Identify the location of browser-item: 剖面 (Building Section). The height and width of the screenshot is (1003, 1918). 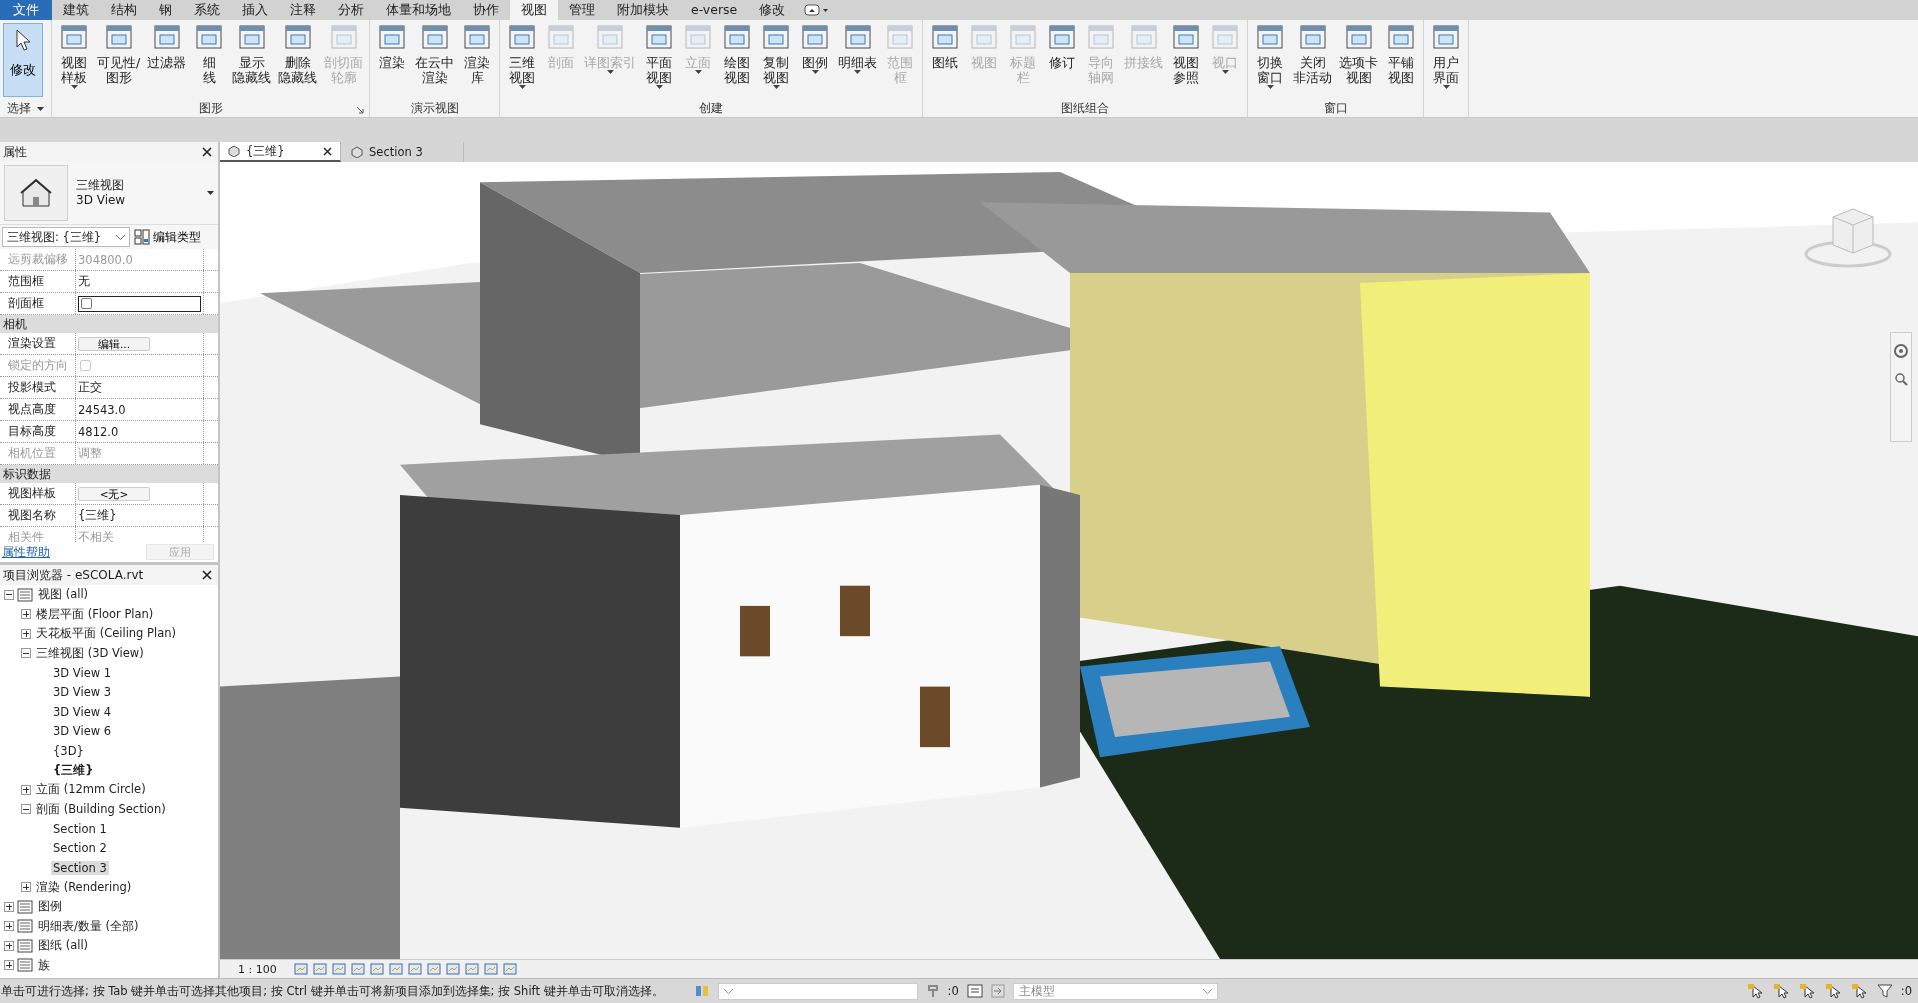
(101, 809).